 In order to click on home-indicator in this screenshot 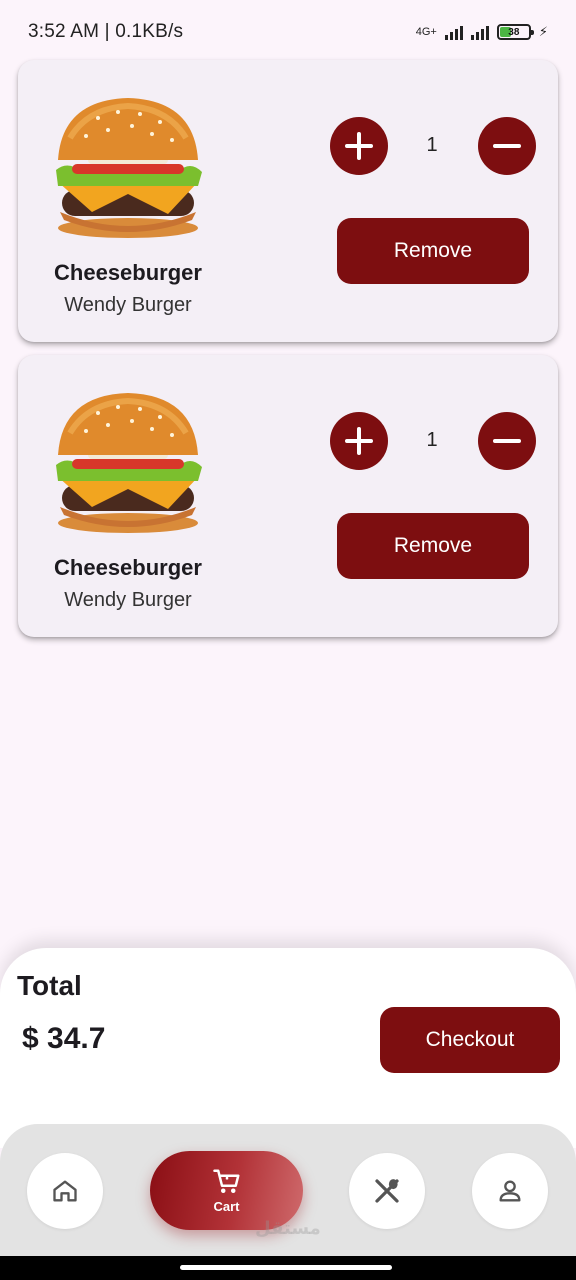, I will do `click(286, 1267)`.